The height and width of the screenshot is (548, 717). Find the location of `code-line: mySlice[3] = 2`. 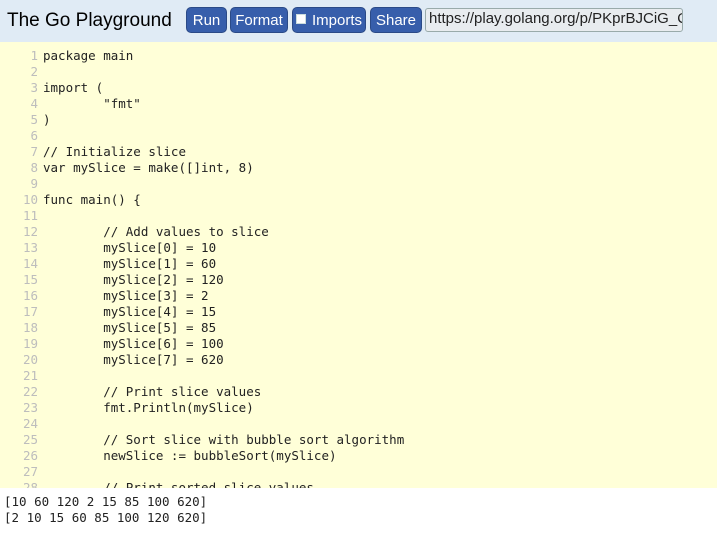

code-line: mySlice[3] = 2 is located at coordinates (125, 296).